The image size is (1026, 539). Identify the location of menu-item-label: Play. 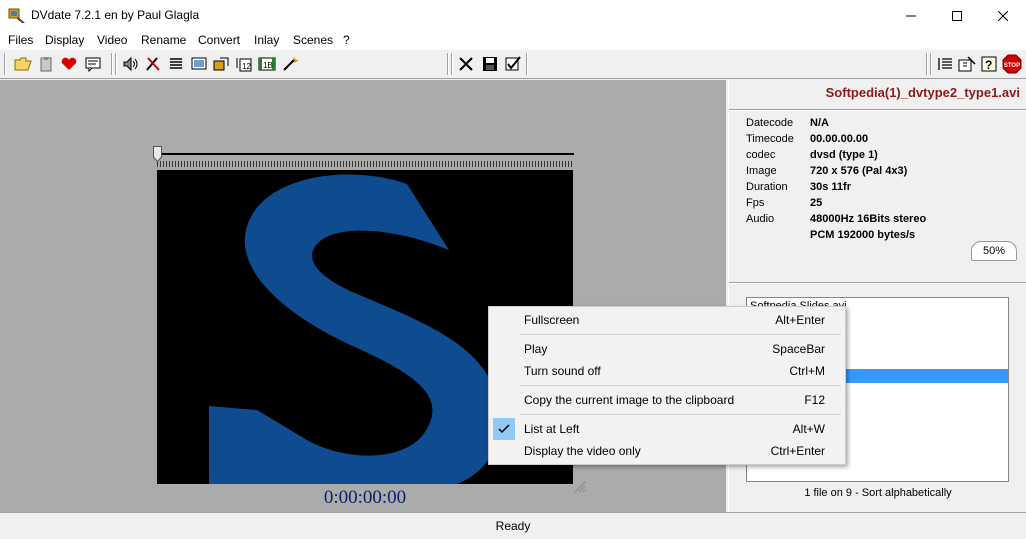
(536, 349).